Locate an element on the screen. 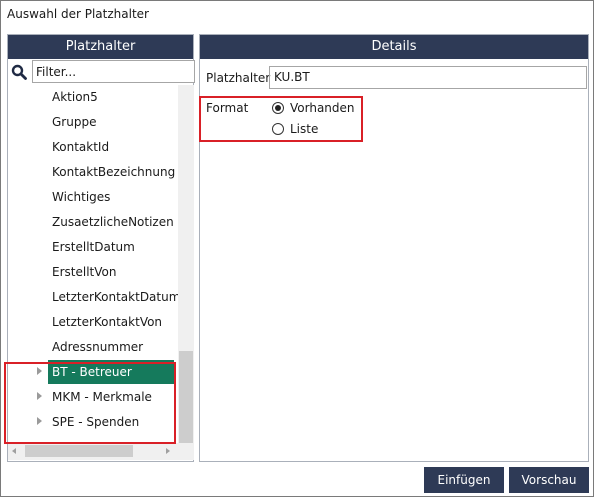 The width and height of the screenshot is (594, 497). vertical-scrollbar-thumb is located at coordinates (186, 397).